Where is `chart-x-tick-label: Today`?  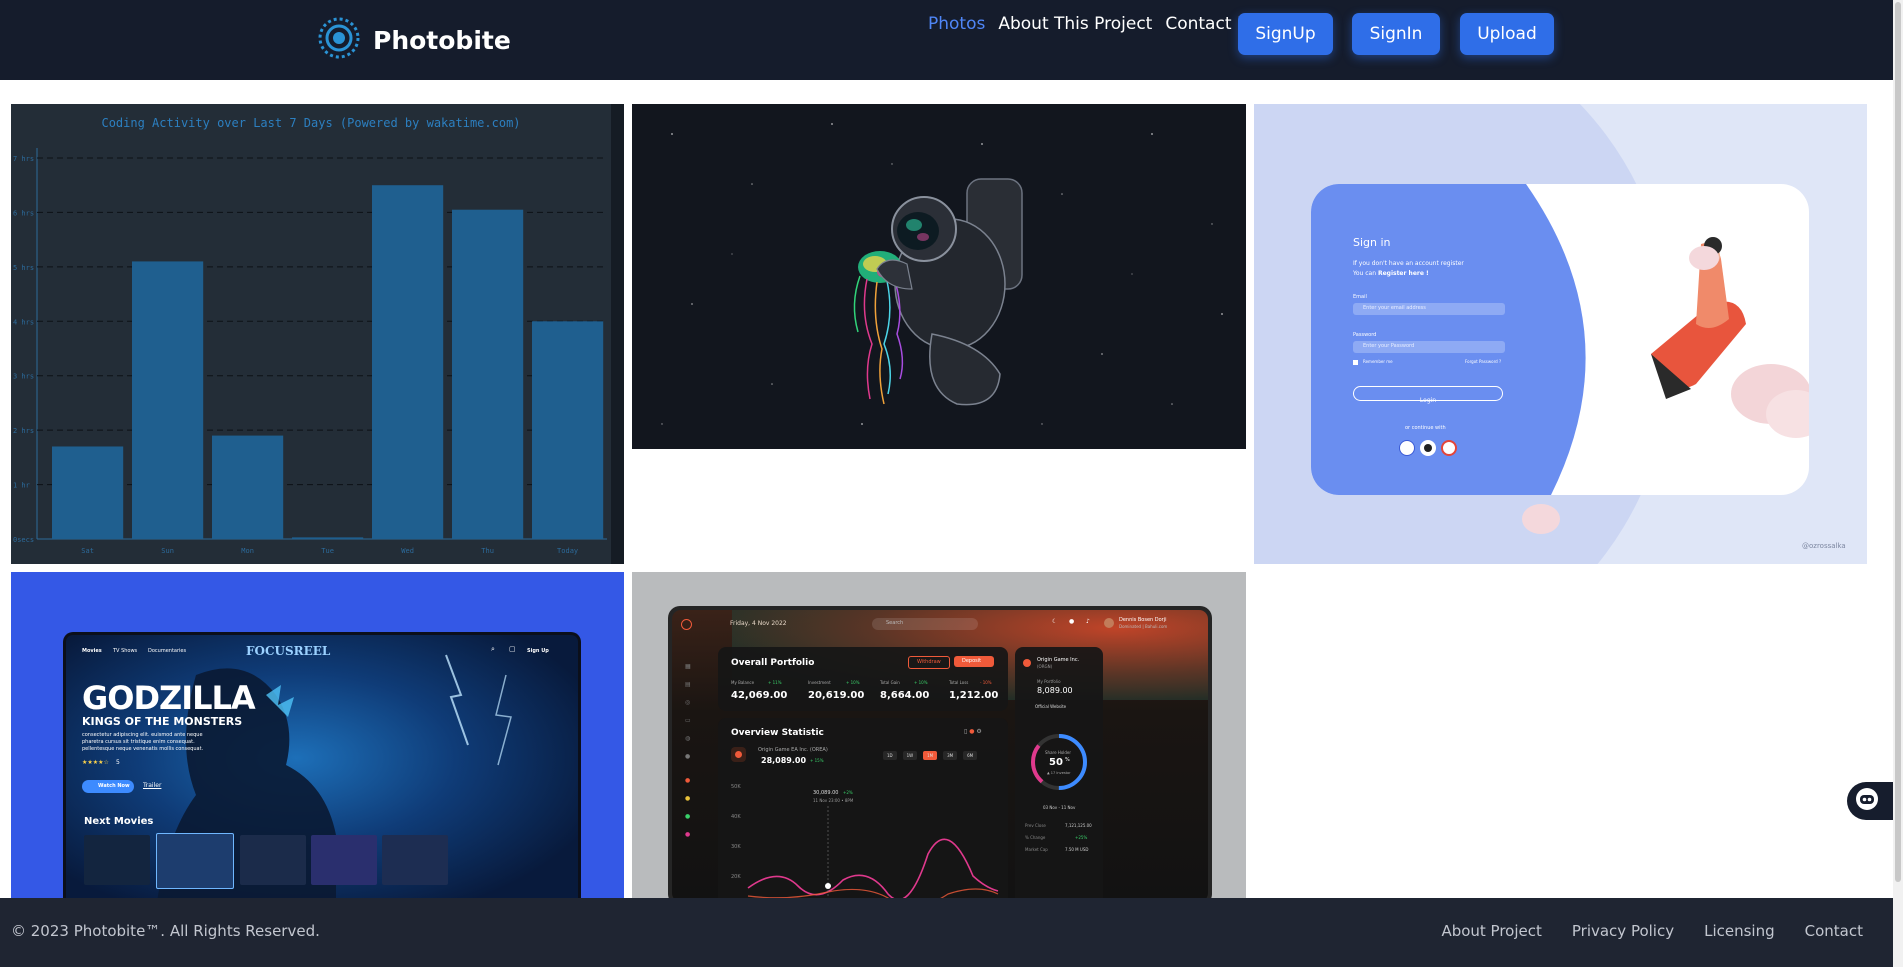 chart-x-tick-label: Today is located at coordinates (567, 551).